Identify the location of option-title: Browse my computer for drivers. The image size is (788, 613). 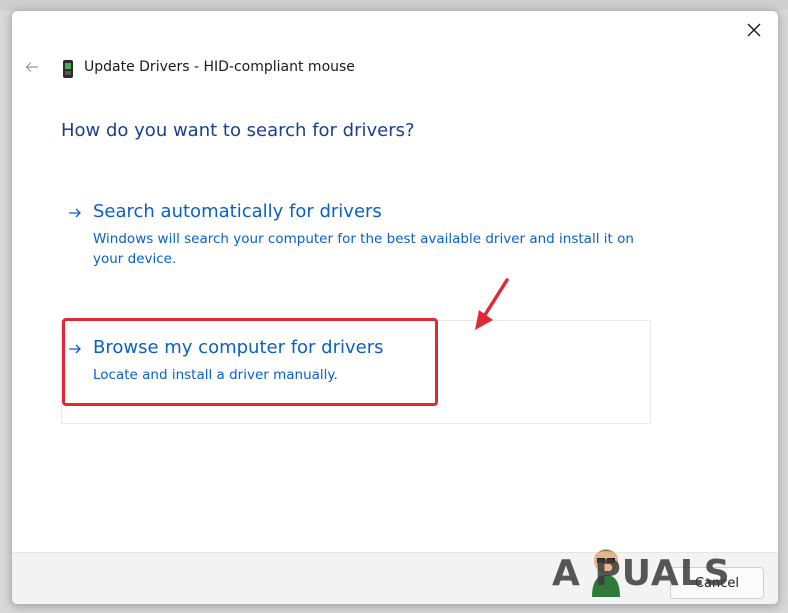
(238, 347).